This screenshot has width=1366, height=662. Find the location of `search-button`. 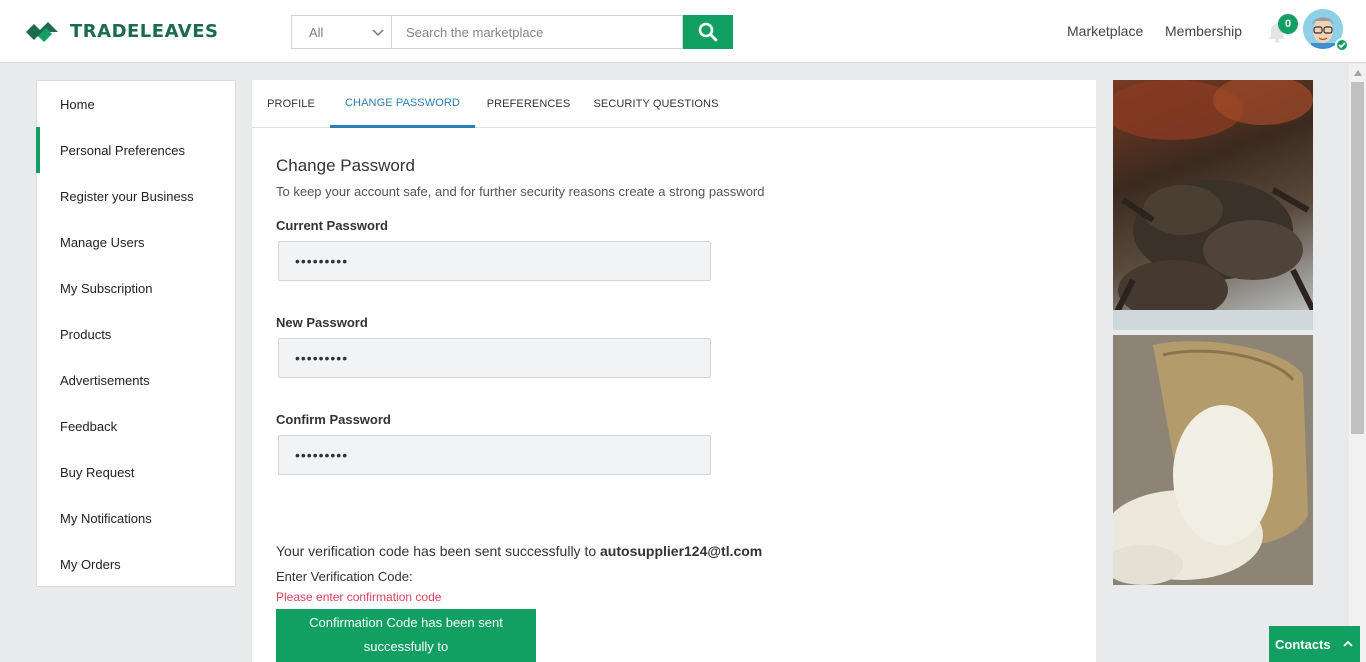

search-button is located at coordinates (708, 32).